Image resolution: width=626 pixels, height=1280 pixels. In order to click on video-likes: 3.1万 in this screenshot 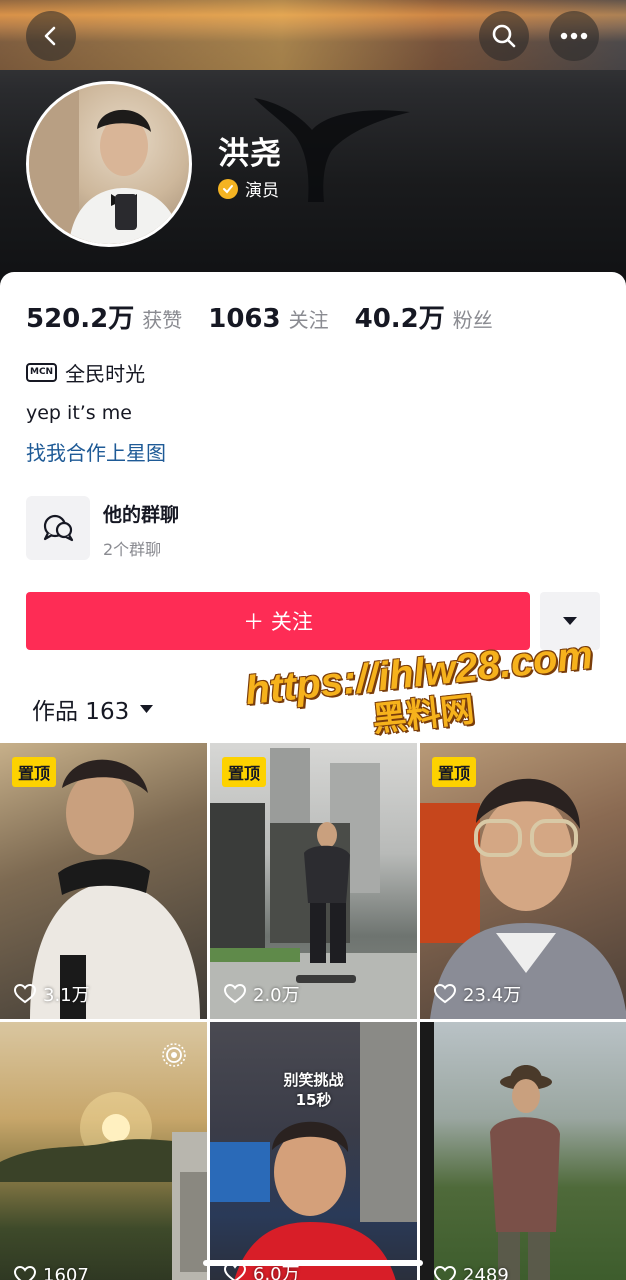, I will do `click(52, 994)`.